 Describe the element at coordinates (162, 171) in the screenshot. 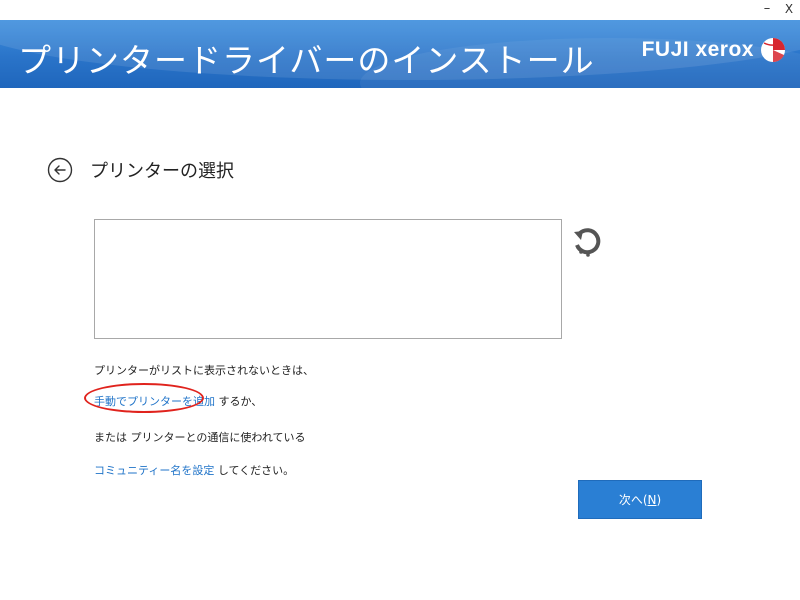

I see `page-title: プリンターの選択` at that location.